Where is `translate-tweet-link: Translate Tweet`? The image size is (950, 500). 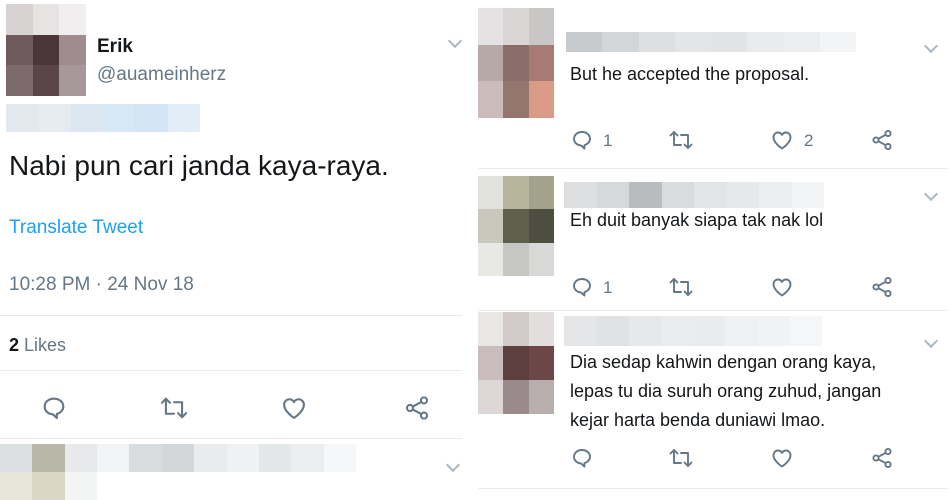 translate-tweet-link: Translate Tweet is located at coordinates (76, 228).